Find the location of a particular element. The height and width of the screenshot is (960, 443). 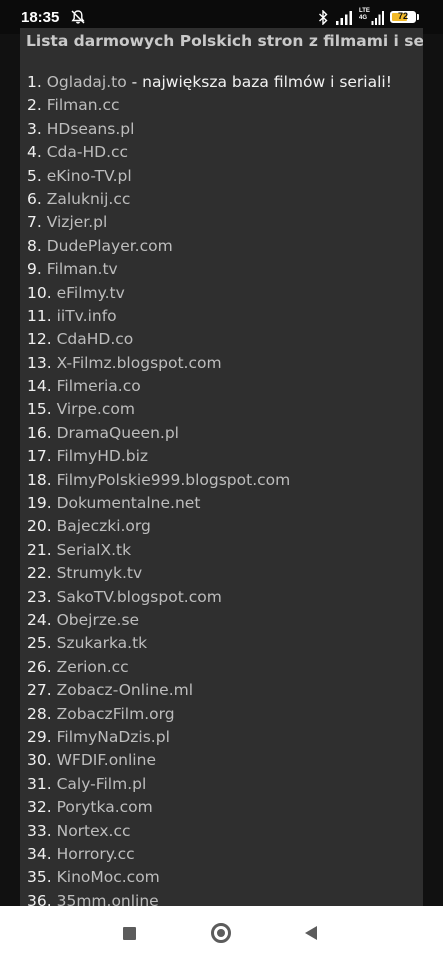

item-number: 27. is located at coordinates (39, 690).